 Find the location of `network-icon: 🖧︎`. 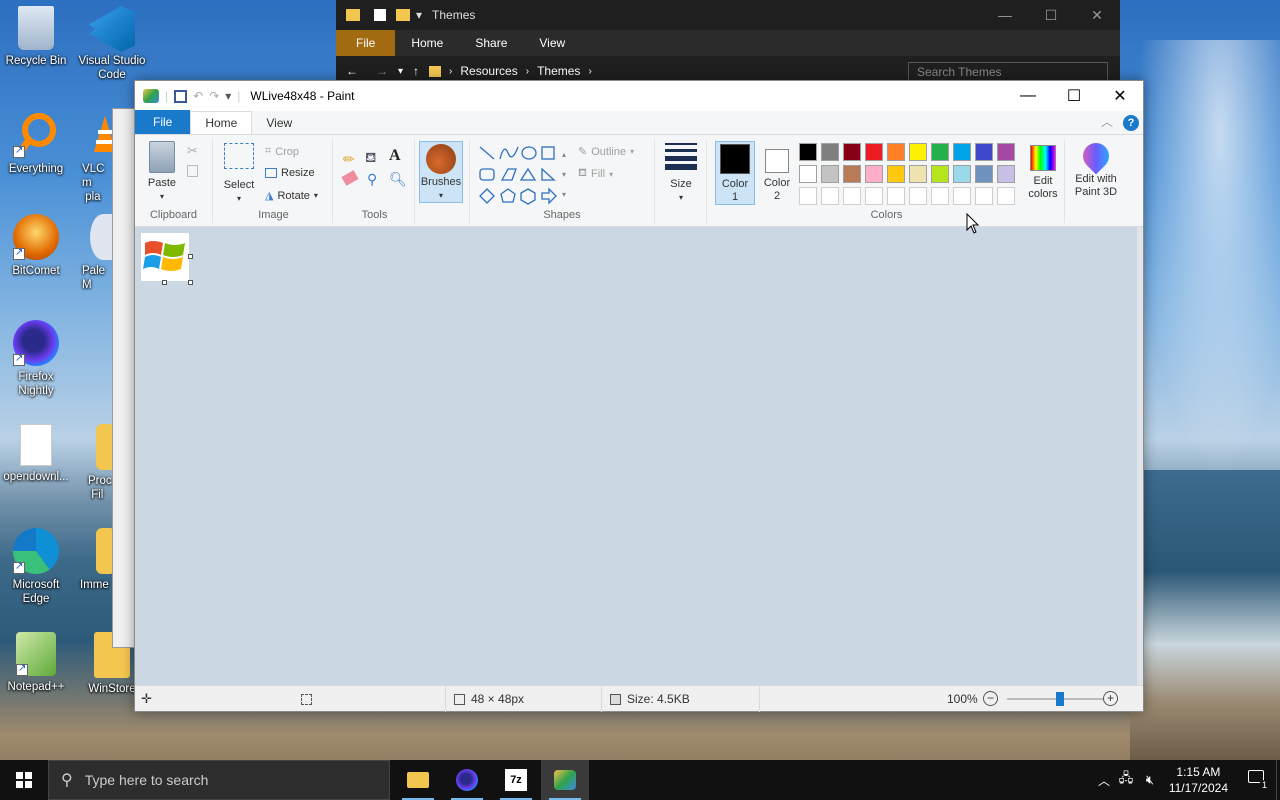

network-icon: 🖧︎ is located at coordinates (1126, 780).